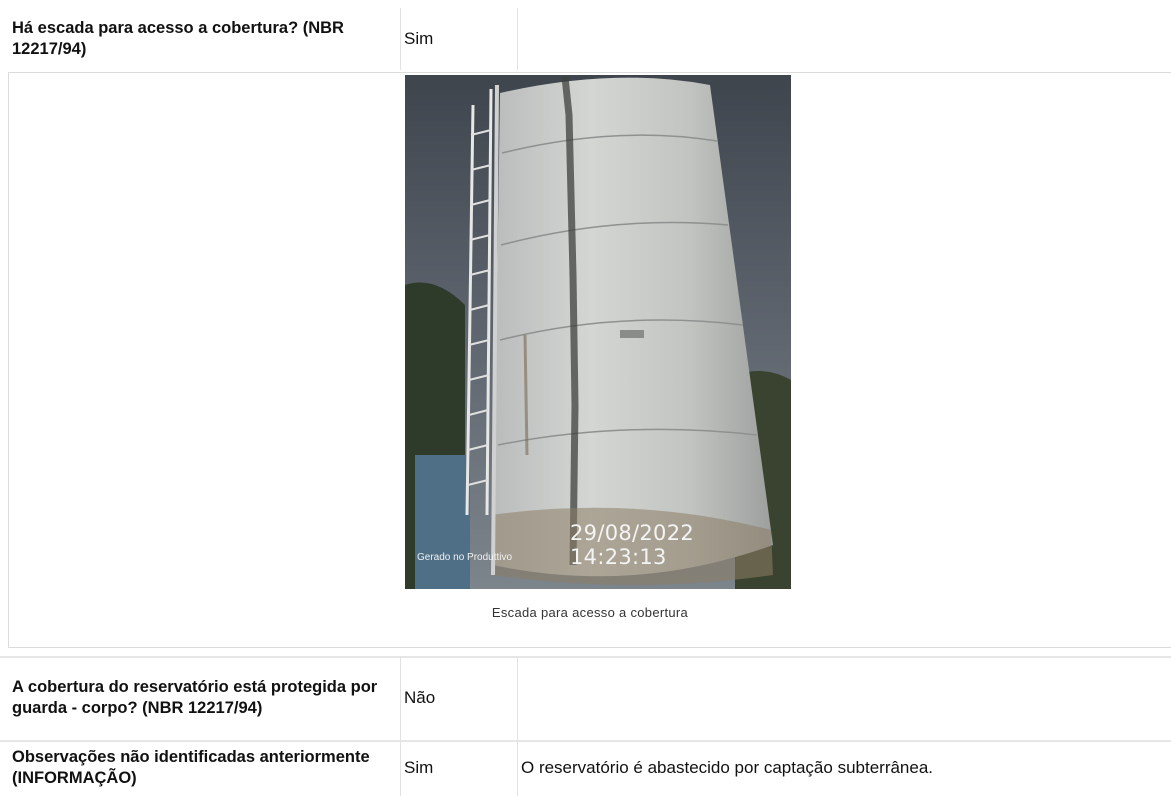  I want to click on watermark-datetime: 29/08/2022 14:23:13, so click(632, 545).